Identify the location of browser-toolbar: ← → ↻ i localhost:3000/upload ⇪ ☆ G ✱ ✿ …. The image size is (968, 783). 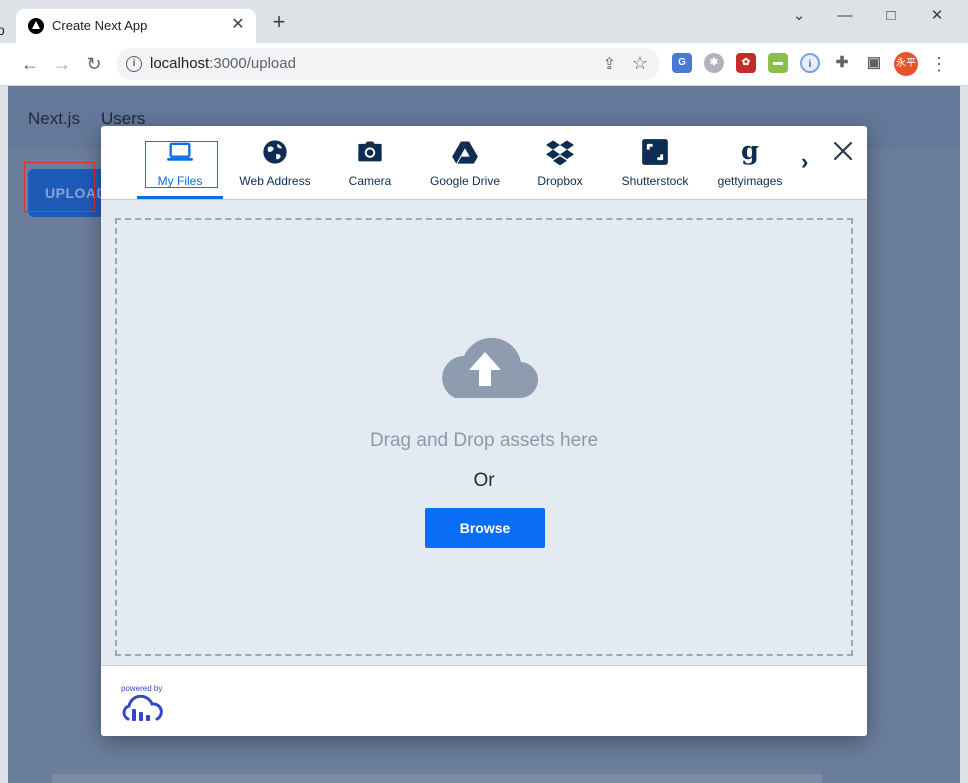
(484, 64).